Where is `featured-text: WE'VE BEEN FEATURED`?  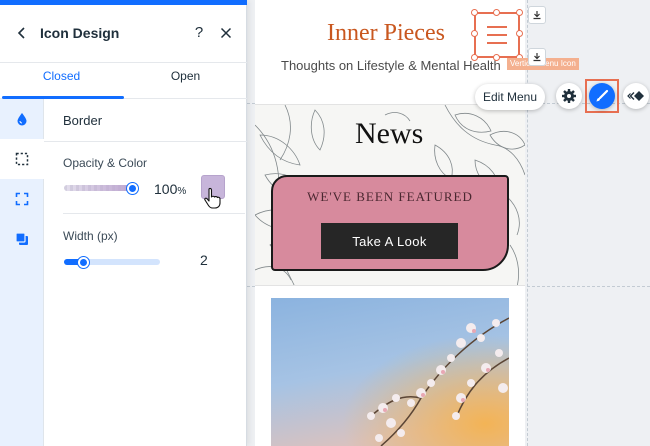 featured-text: WE'VE BEEN FEATURED is located at coordinates (390, 196).